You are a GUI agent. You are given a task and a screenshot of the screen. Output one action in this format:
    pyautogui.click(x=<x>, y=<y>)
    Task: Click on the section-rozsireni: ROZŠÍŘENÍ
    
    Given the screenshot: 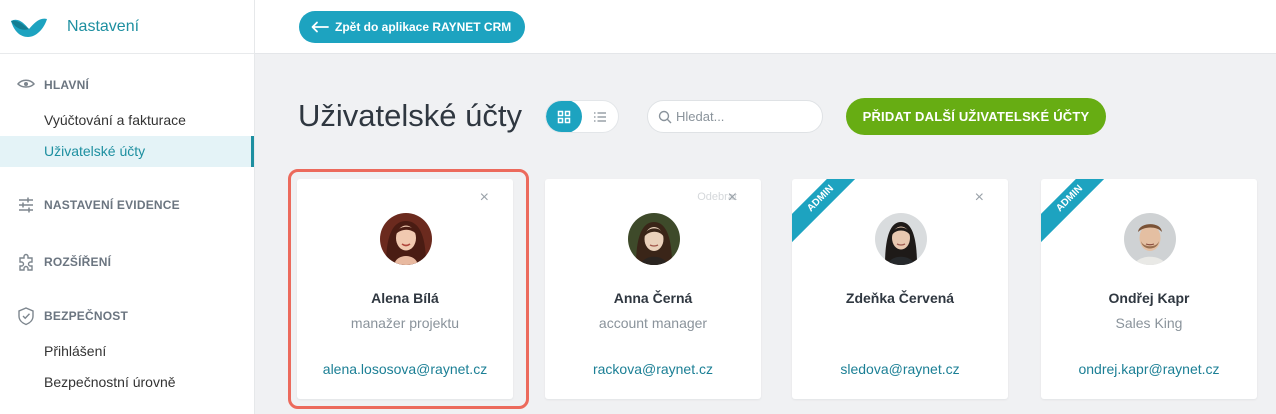 What is the action you would take?
    pyautogui.click(x=127, y=262)
    